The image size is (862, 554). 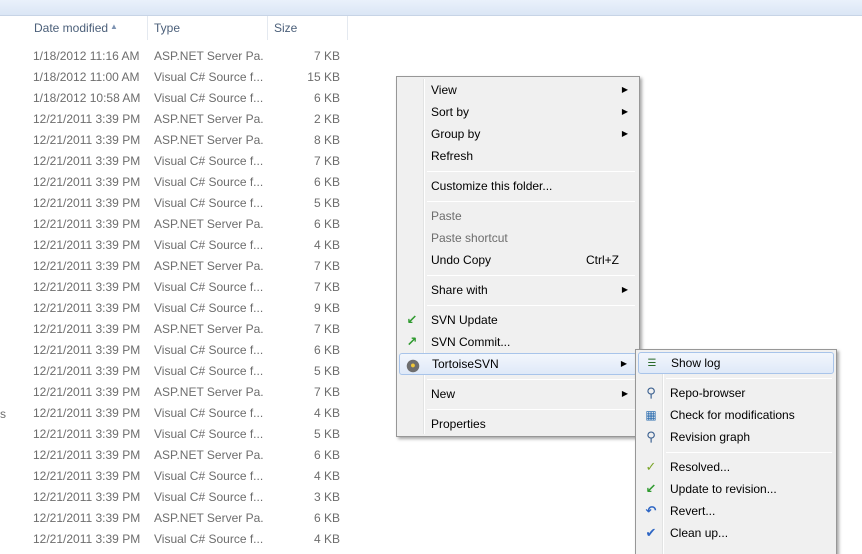 What do you see at coordinates (308, 28) in the screenshot?
I see `column-header-size: Size` at bounding box center [308, 28].